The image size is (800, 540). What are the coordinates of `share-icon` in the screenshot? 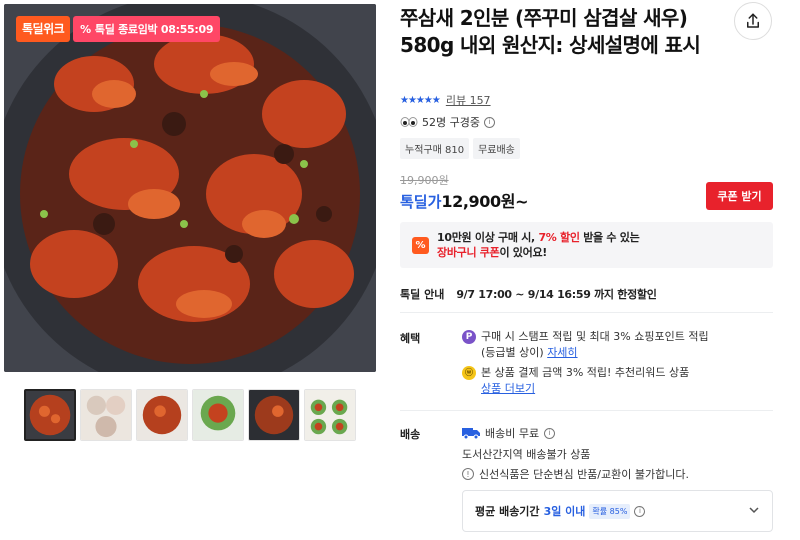 It's located at (753, 20).